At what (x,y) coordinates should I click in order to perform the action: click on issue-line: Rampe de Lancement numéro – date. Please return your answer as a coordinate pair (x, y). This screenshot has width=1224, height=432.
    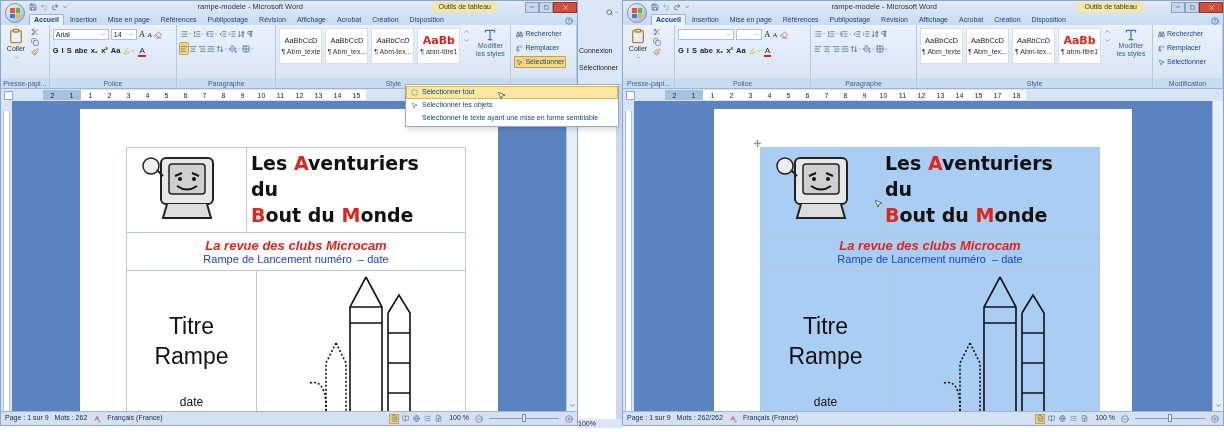
    Looking at the image, I should click on (930, 259).